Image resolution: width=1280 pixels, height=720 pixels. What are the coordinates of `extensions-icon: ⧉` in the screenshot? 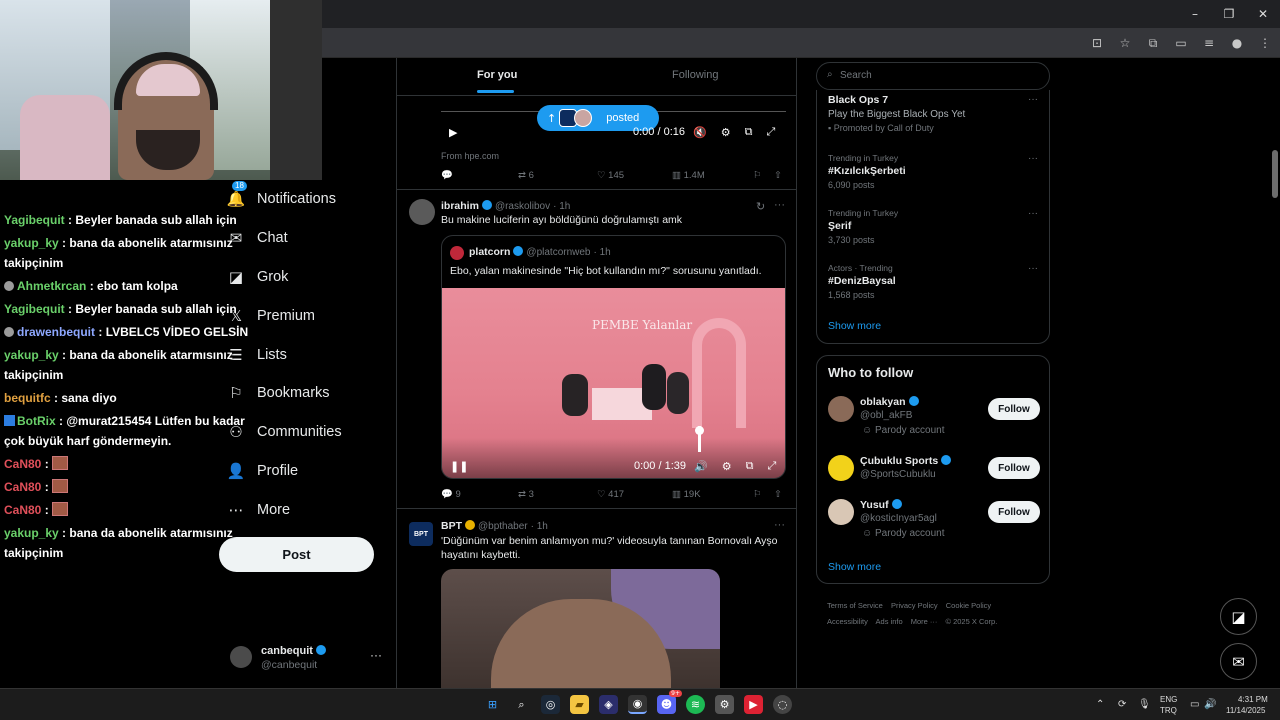 It's located at (1153, 43).